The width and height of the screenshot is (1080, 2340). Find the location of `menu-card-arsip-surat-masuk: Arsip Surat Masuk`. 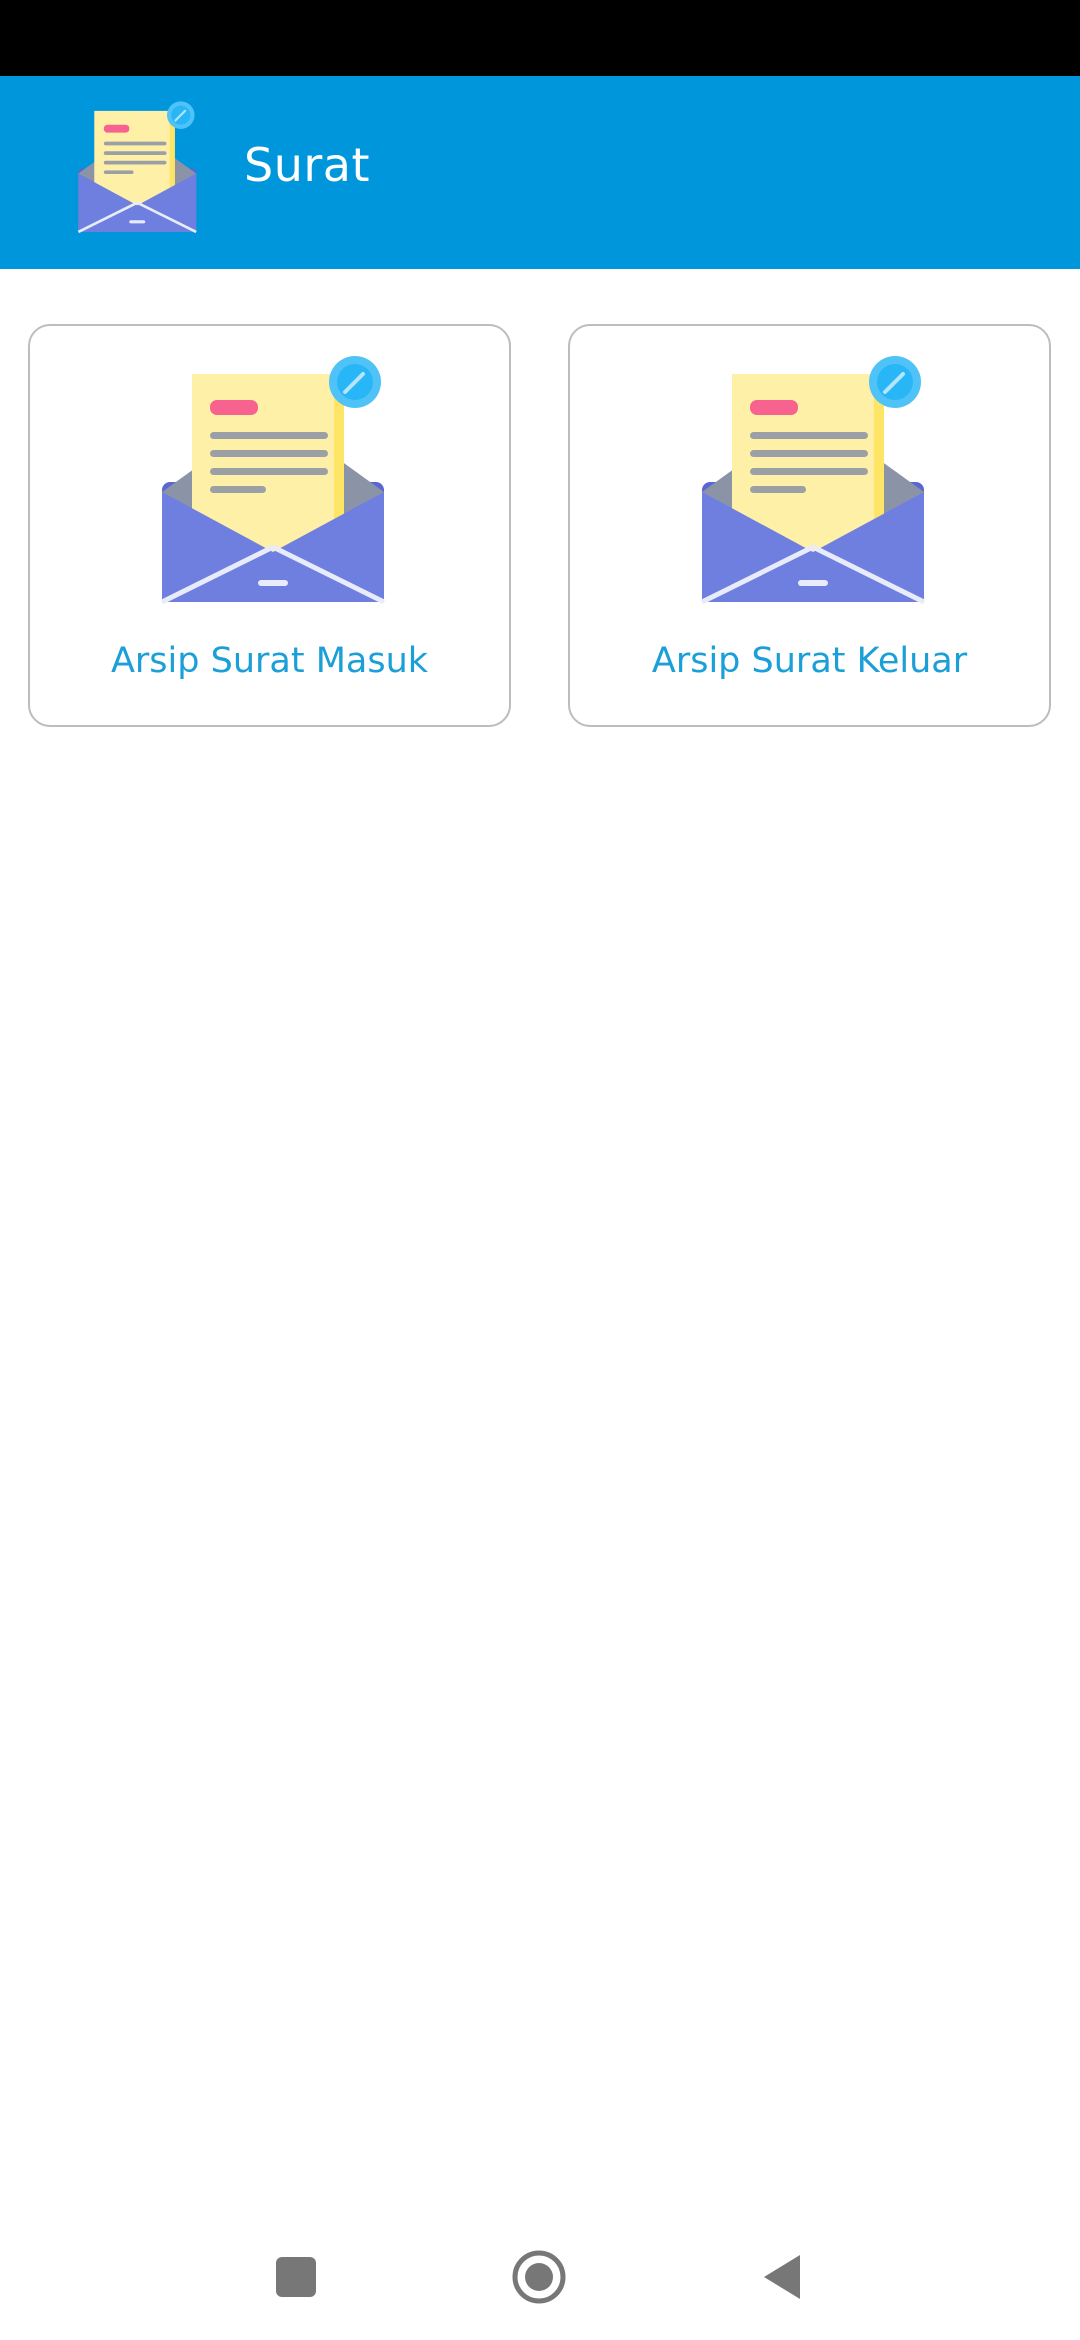

menu-card-arsip-surat-masuk: Arsip Surat Masuk is located at coordinates (269, 525).